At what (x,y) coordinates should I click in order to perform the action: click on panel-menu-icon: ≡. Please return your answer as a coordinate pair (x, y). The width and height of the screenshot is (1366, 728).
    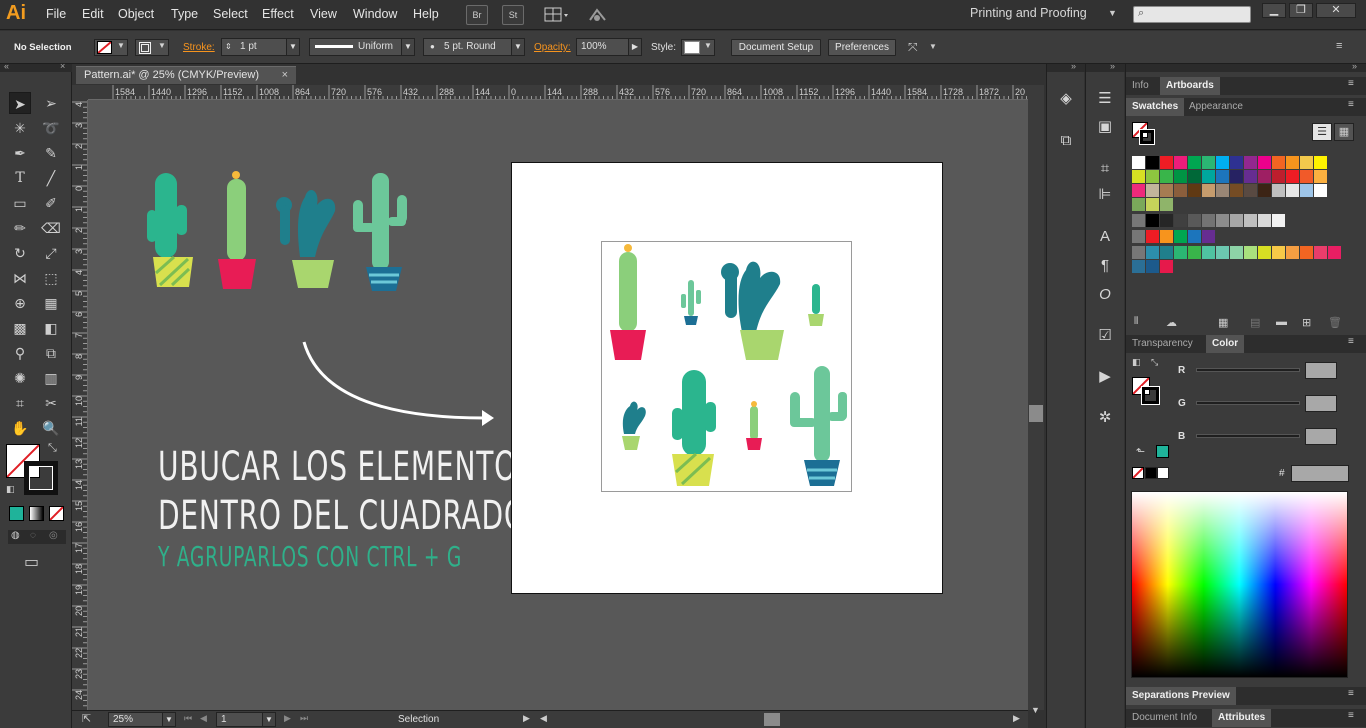
    Looking at the image, I should click on (1351, 341).